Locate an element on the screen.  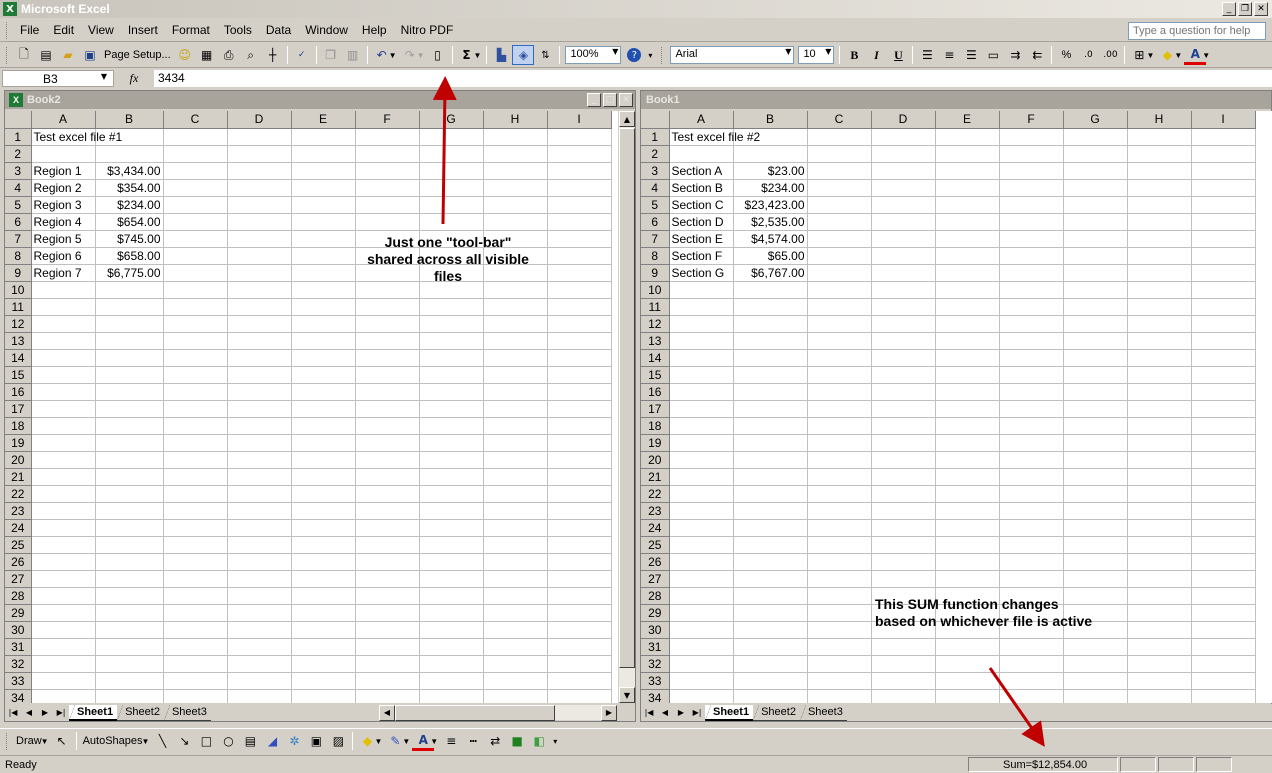
cell-h12 is located at coordinates (515, 324).